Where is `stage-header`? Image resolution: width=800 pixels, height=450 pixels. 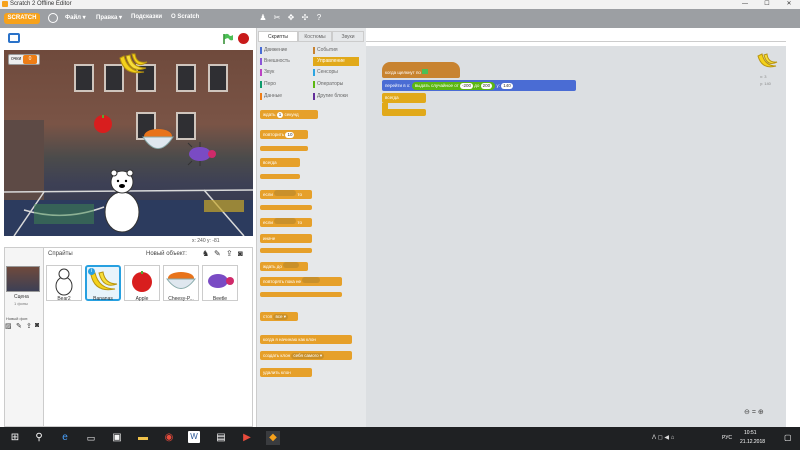
stage-header is located at coordinates (128, 39).